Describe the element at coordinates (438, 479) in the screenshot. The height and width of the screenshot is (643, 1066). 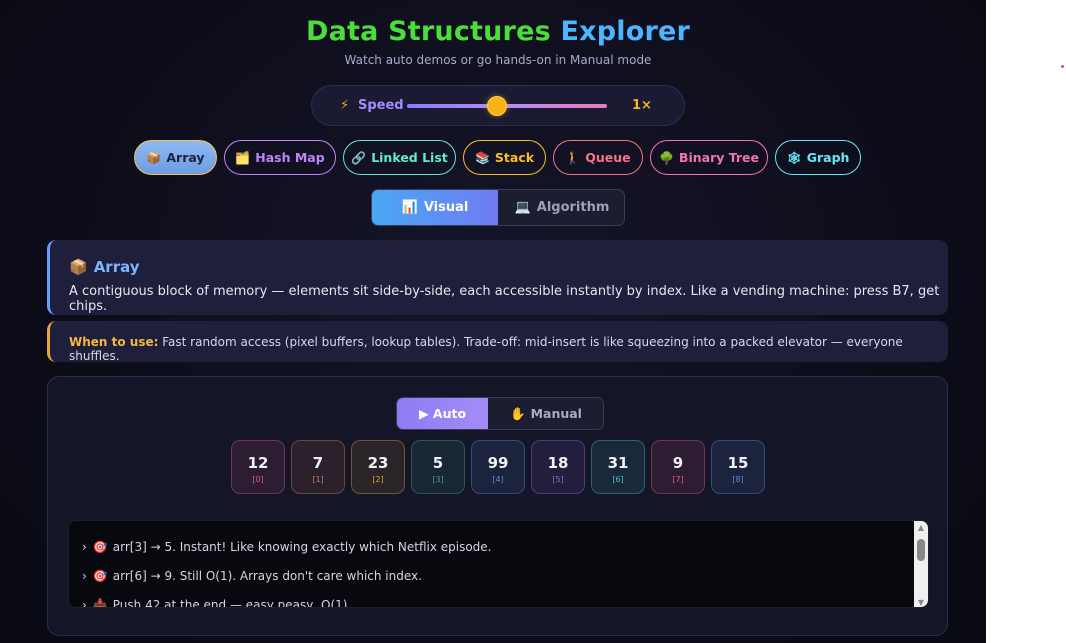
I see `array-cell-index: [3]` at that location.